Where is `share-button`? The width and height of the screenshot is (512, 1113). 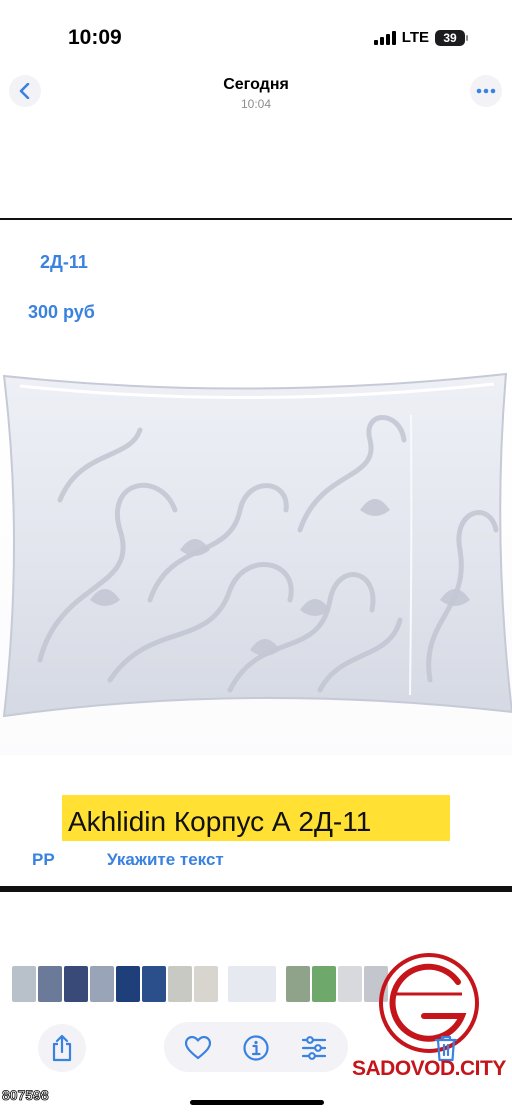
share-button is located at coordinates (62, 1048).